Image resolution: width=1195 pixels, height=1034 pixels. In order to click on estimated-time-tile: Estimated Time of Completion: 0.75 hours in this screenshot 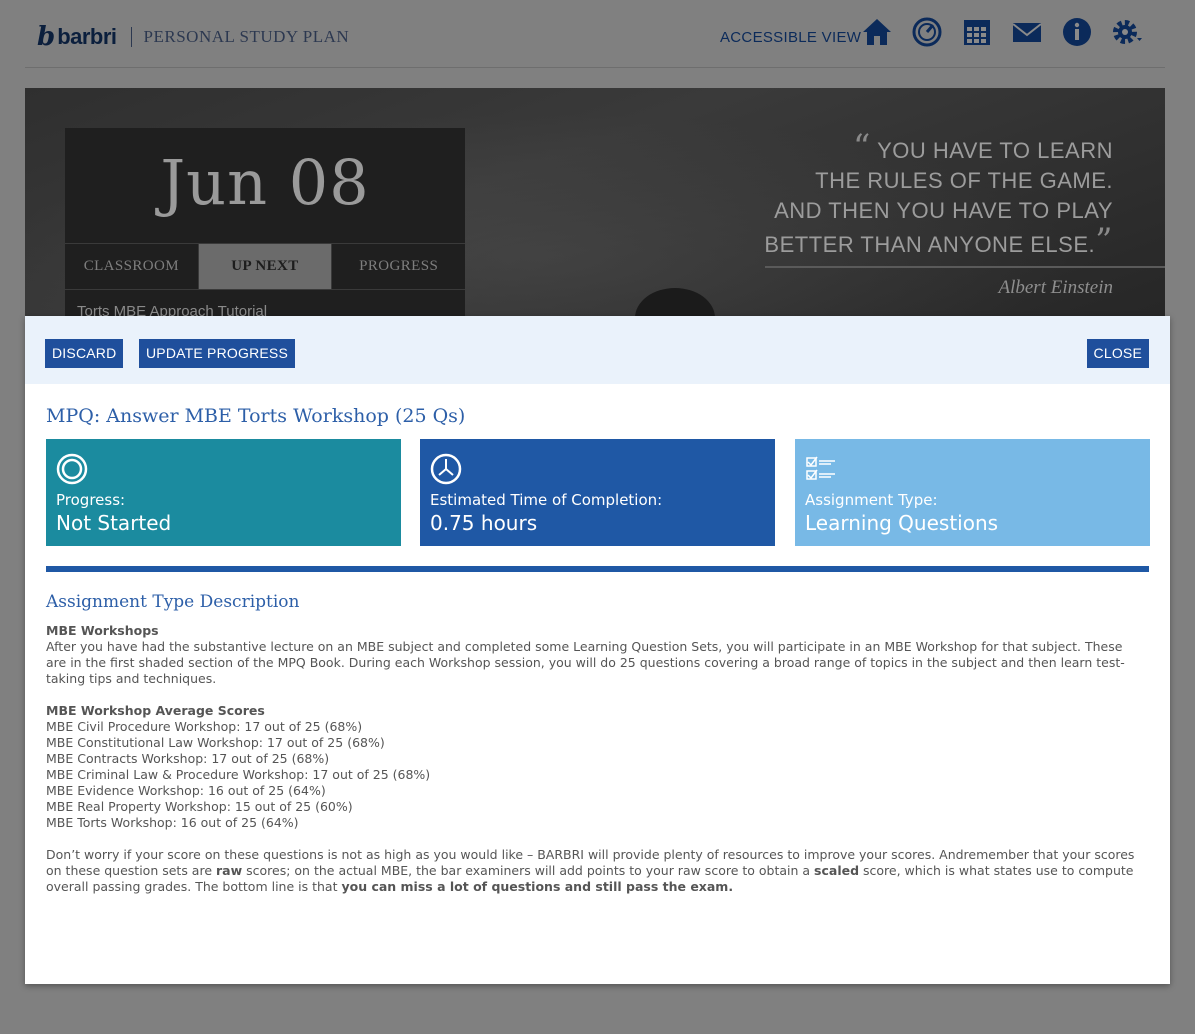, I will do `click(597, 492)`.